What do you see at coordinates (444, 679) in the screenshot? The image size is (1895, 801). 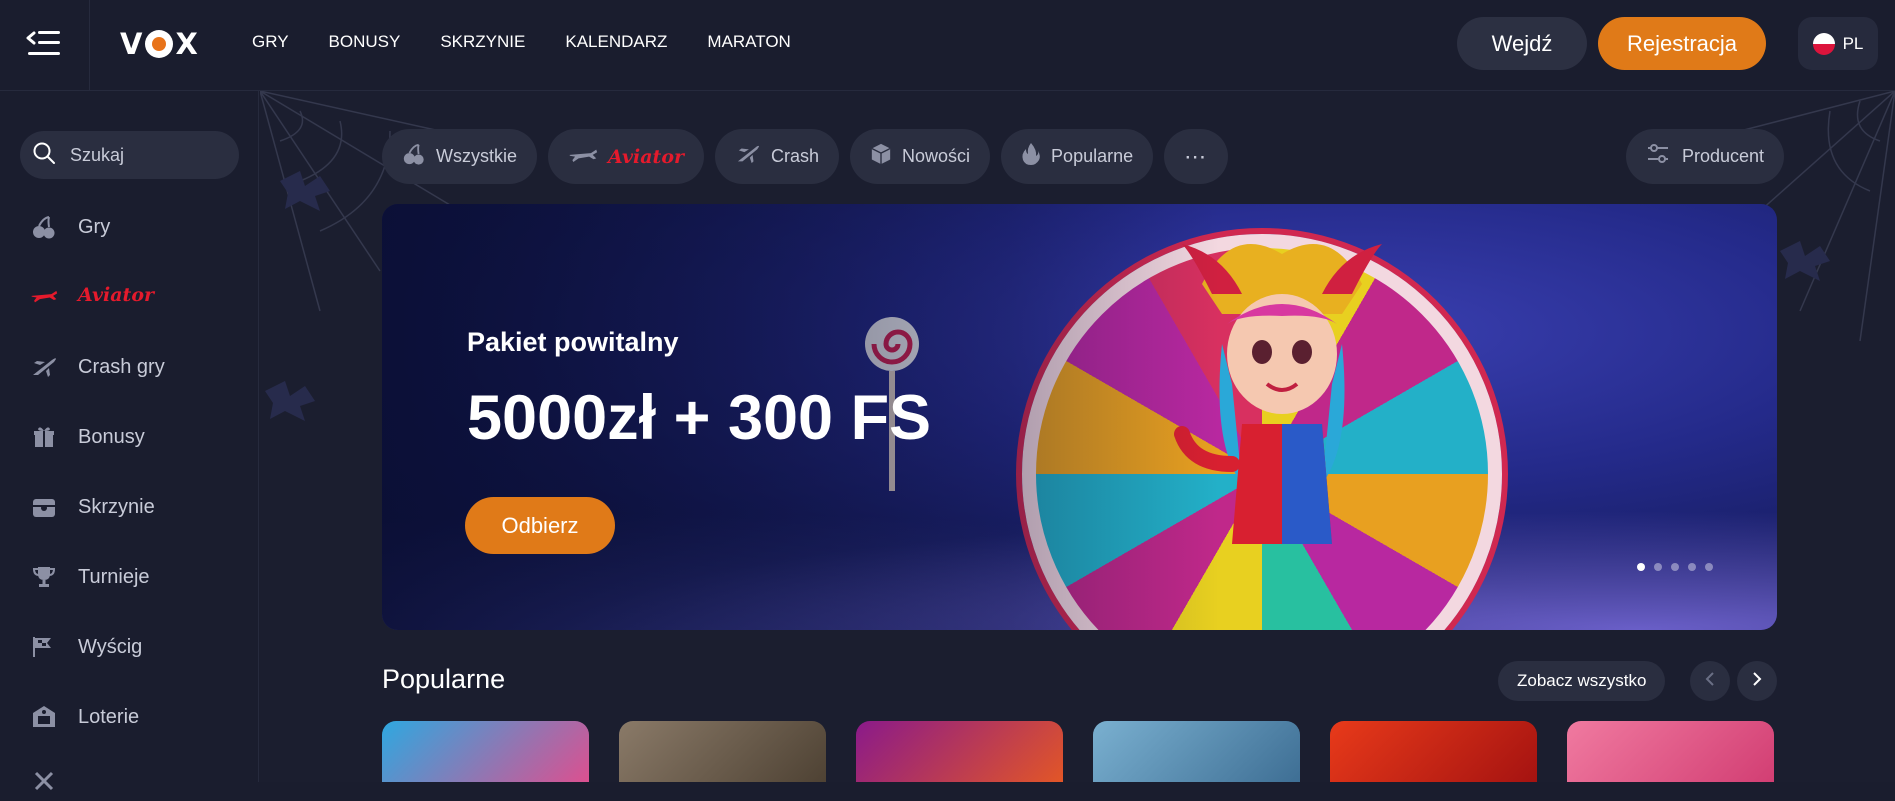 I see `section-title: Popularne` at bounding box center [444, 679].